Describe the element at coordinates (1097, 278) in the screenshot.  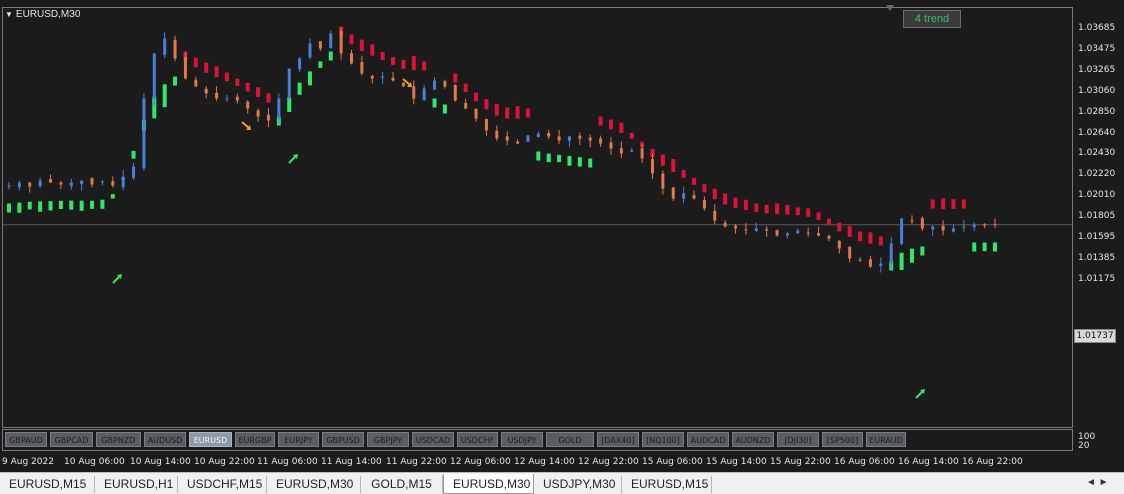
I see `price-tick-label: 1.01175` at that location.